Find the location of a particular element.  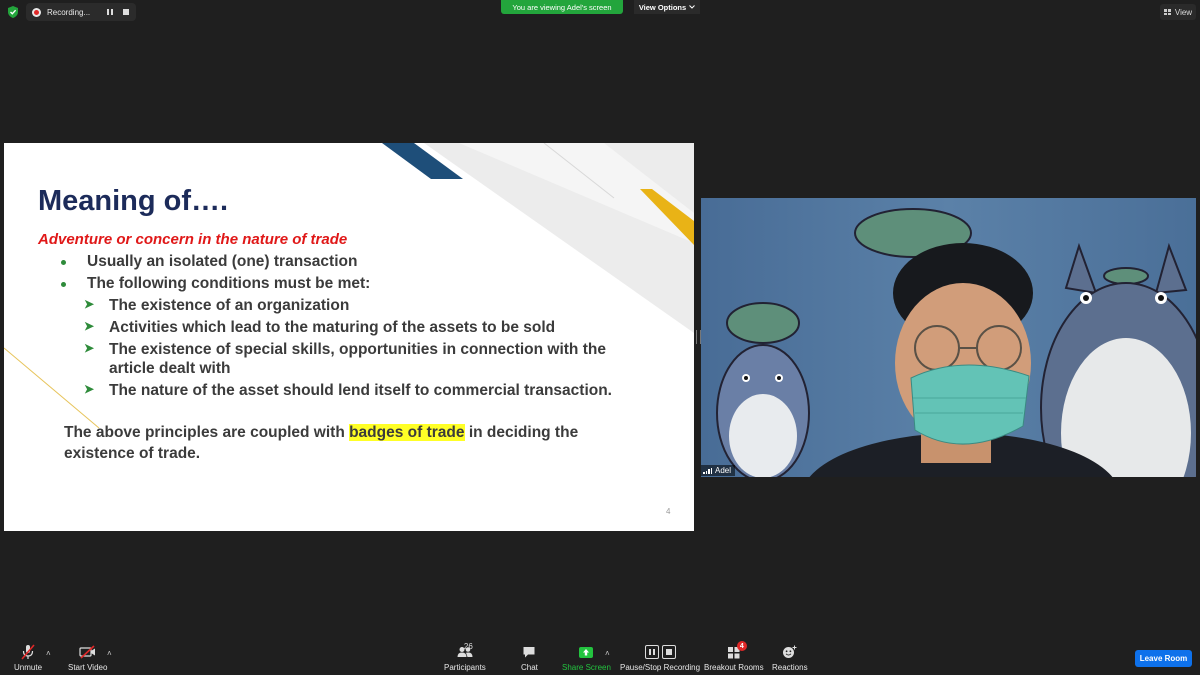

unmute-button: Unmute is located at coordinates (28, 657).